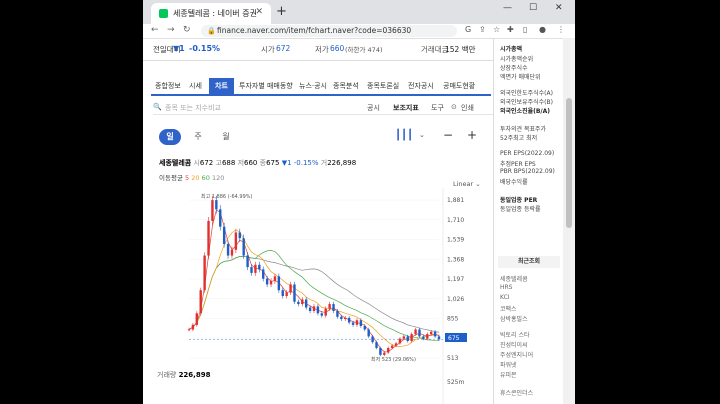 The image size is (720, 404). What do you see at coordinates (406, 108) in the screenshot?
I see `indicator-button: 보조지표` at bounding box center [406, 108].